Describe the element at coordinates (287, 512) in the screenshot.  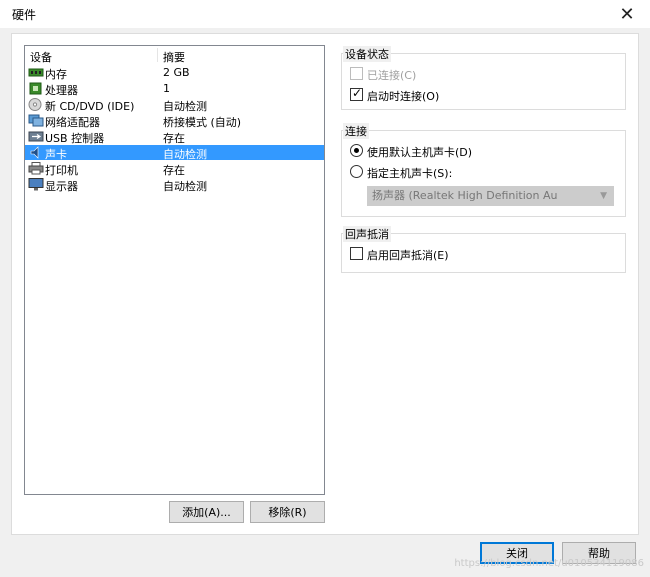
I see `remove-button: 移除(R)` at that location.